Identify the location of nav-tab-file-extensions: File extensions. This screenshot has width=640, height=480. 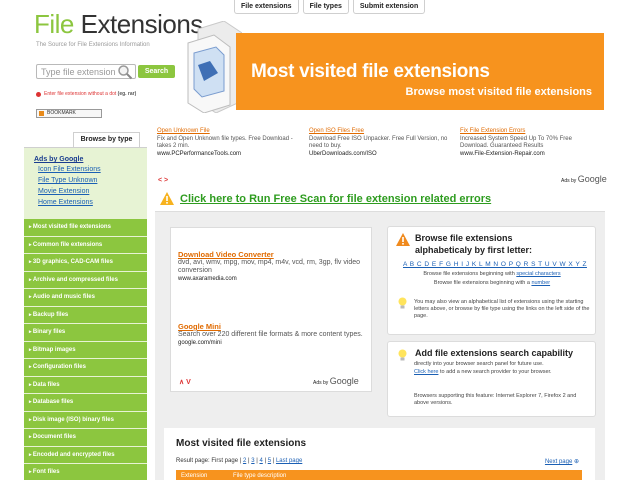
(266, 7).